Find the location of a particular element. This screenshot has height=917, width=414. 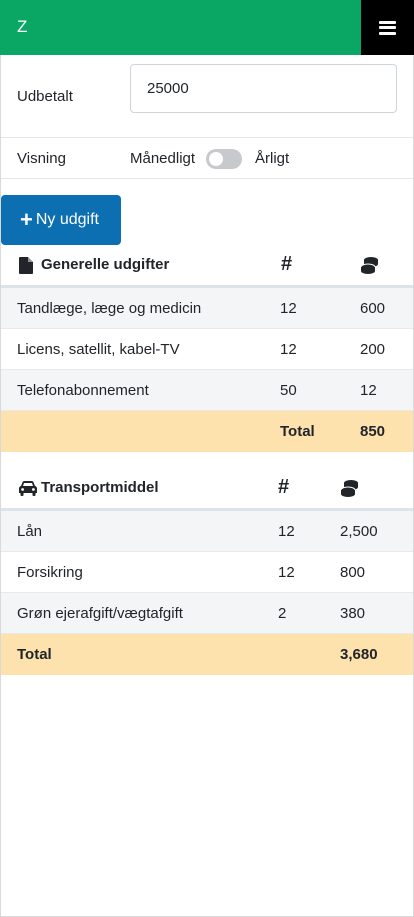

table-row: Lån 12 2,500 is located at coordinates (207, 531).